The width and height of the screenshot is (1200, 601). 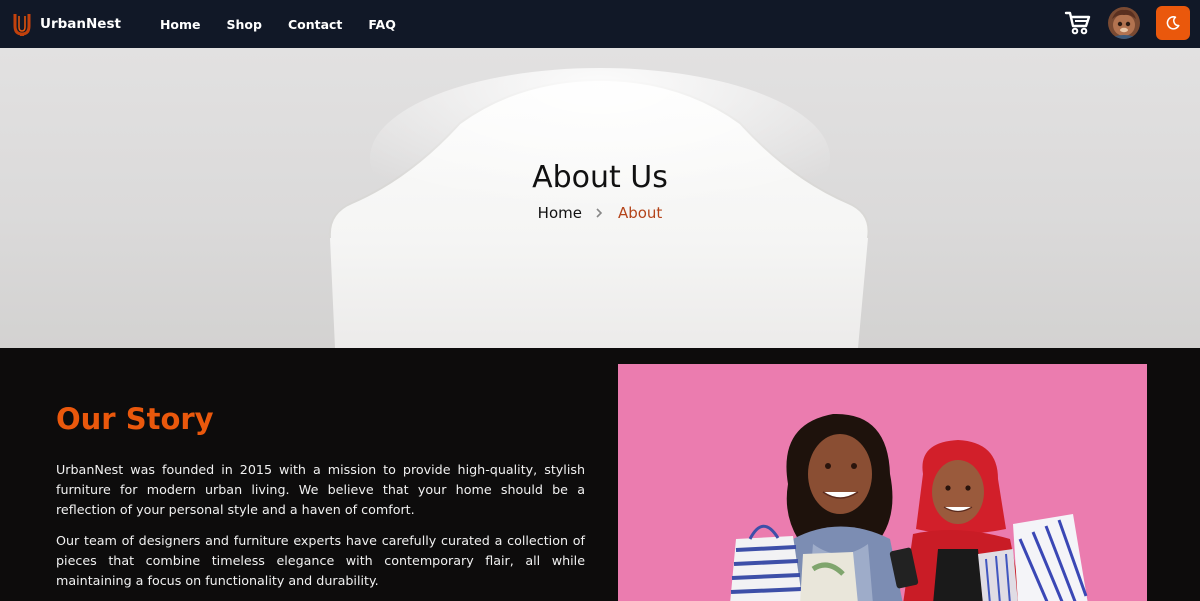 I want to click on main-nav: Home Shop Contact FAQ, so click(x=291, y=24).